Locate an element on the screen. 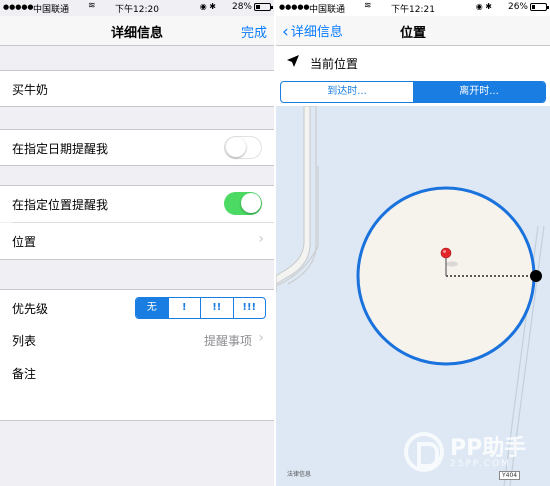 The height and width of the screenshot is (486, 550). remind-on-date-label: 在指定日期提醒我 is located at coordinates (60, 149).